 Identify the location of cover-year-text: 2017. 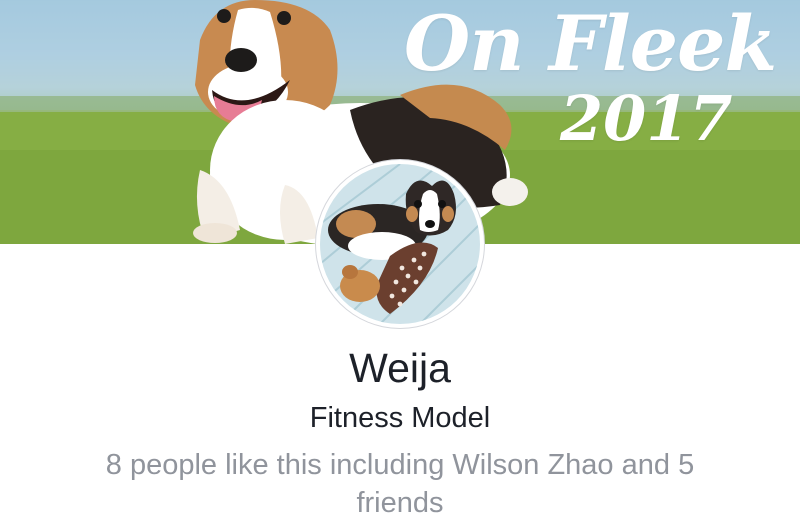
(646, 118).